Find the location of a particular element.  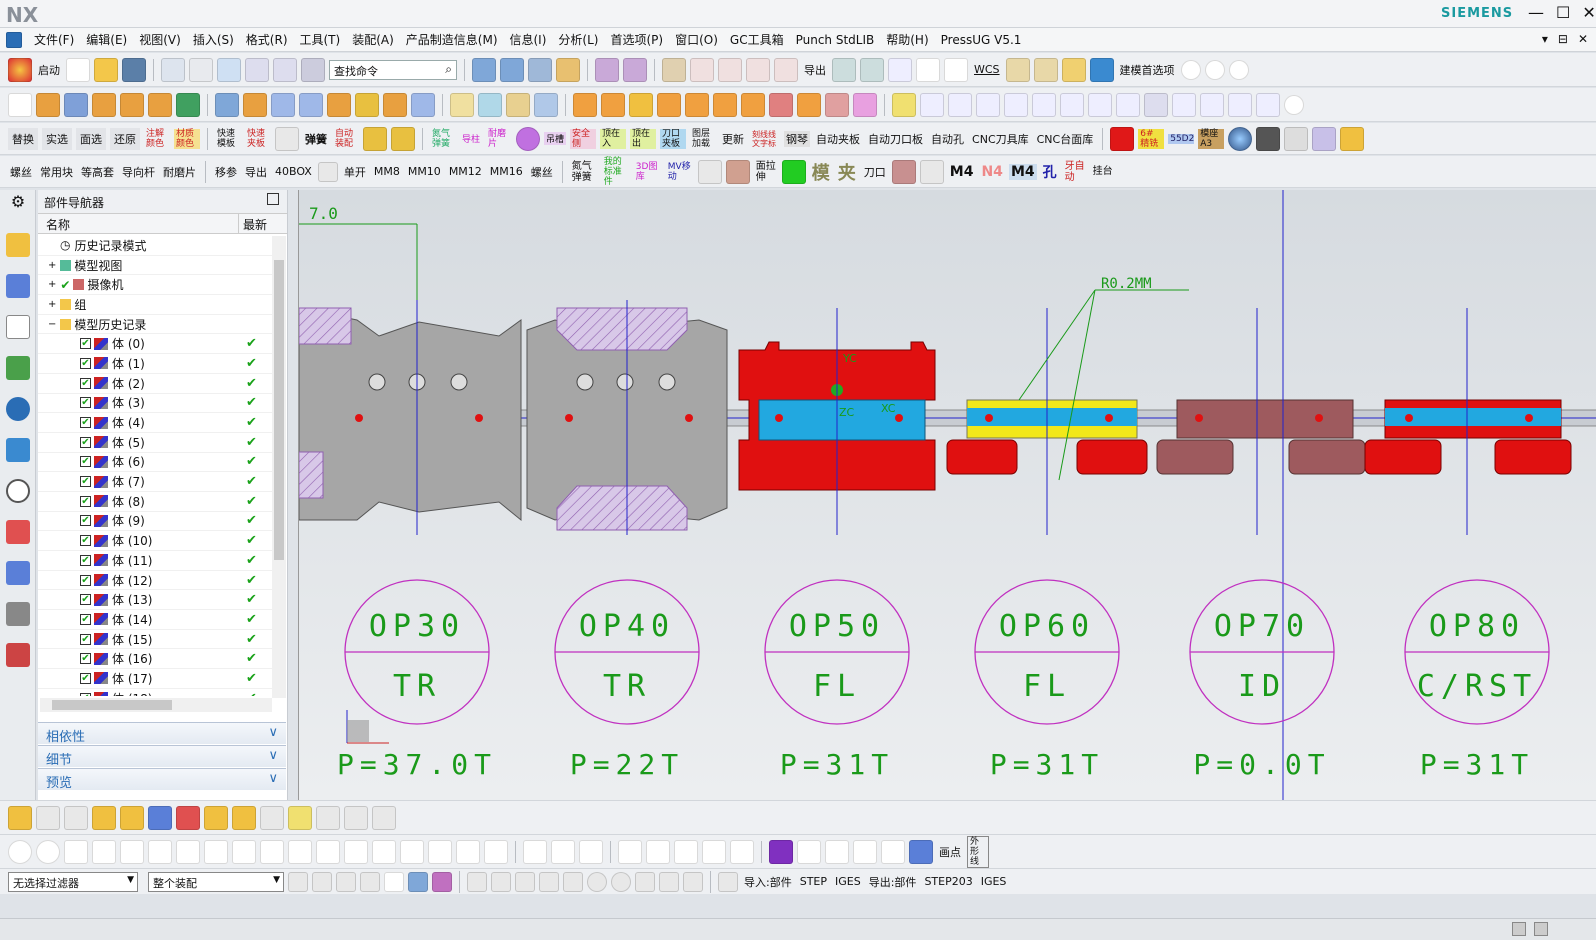

brush-icon is located at coordinates (1296, 138).